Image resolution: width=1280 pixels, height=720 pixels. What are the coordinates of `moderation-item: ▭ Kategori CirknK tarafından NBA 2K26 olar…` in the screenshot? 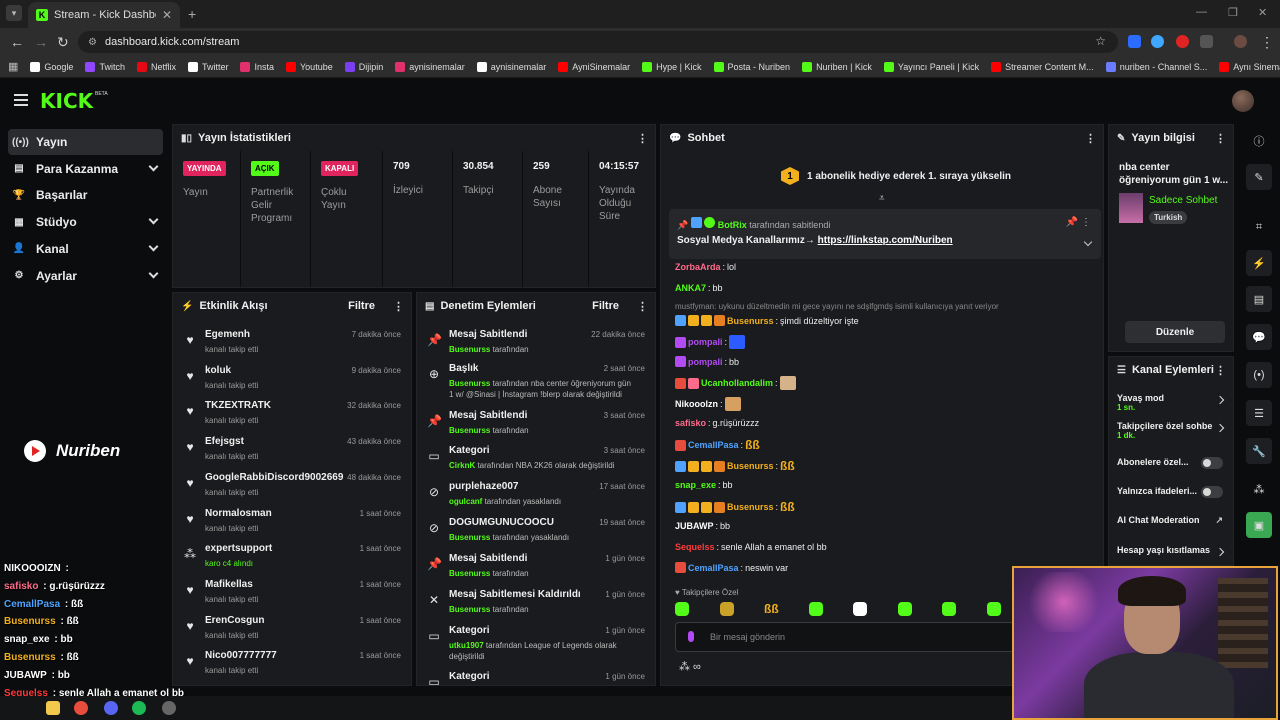 It's located at (536, 459).